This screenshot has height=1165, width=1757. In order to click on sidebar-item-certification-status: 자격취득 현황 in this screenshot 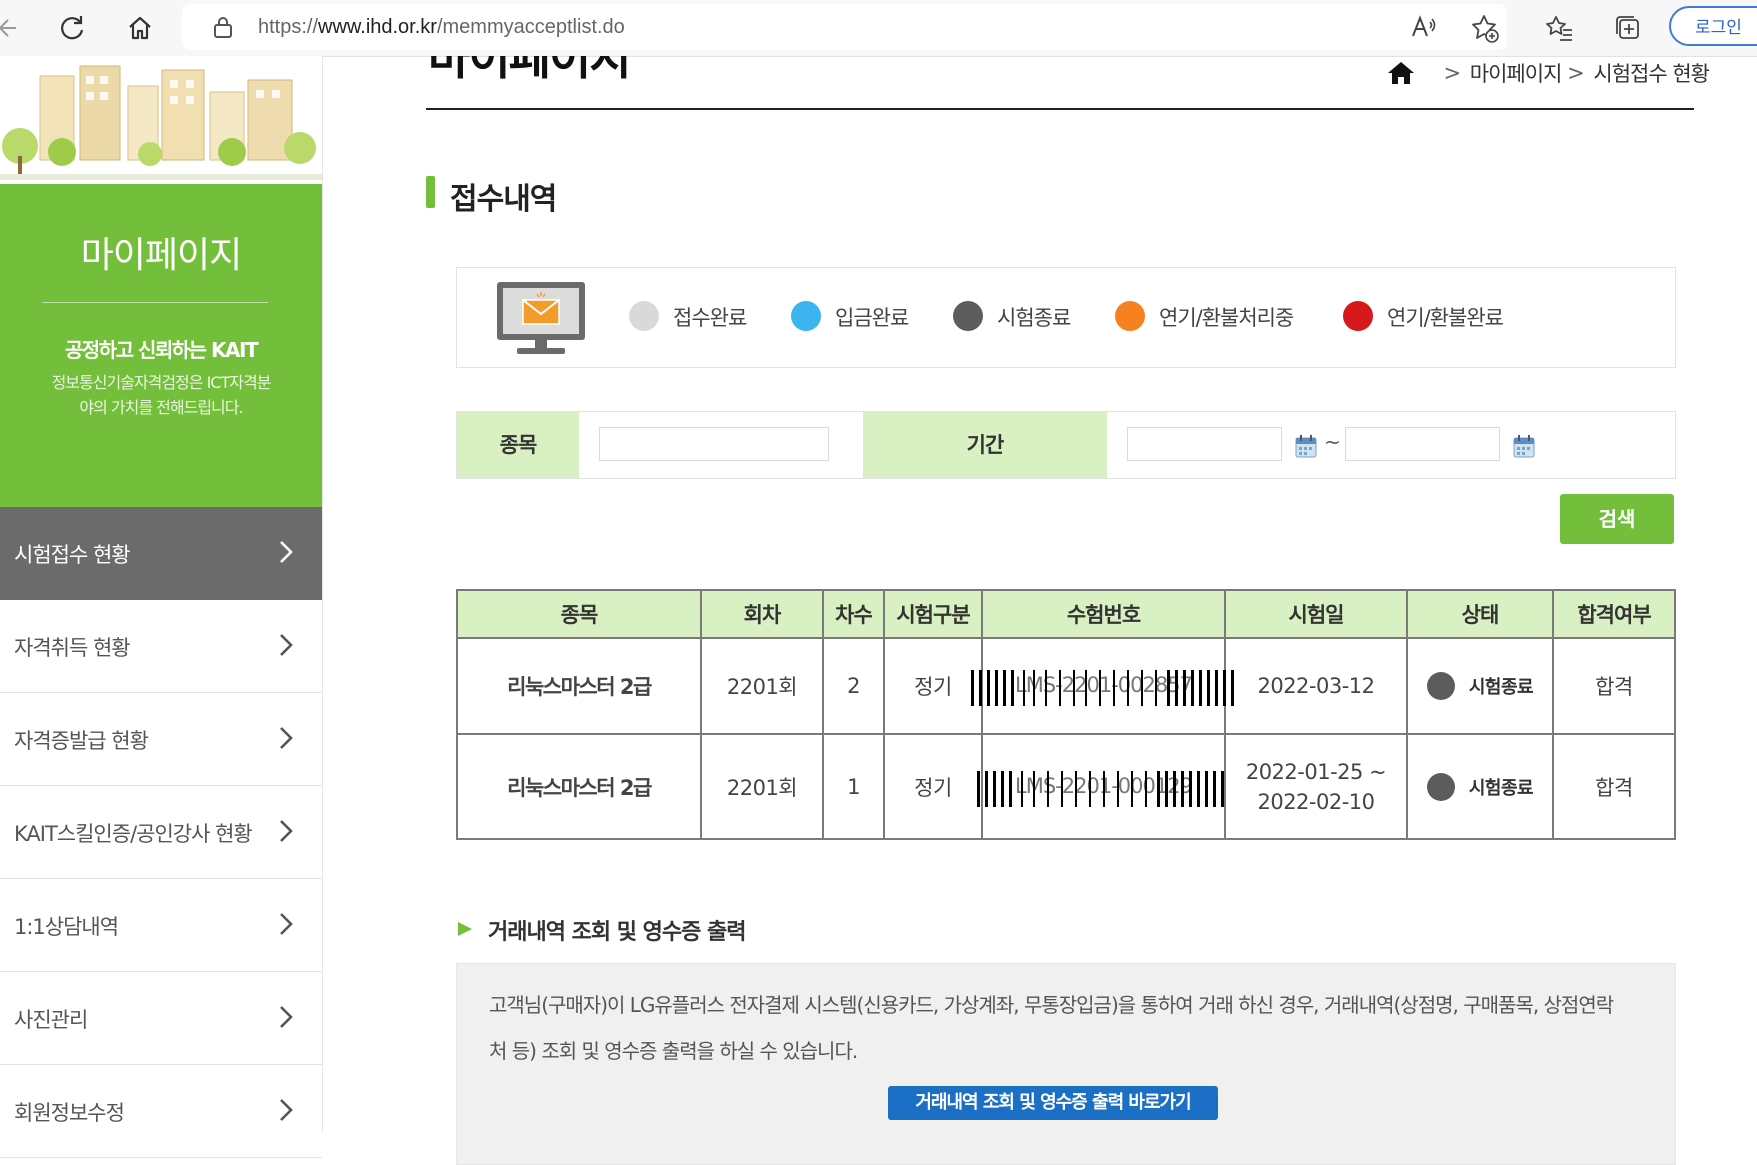, I will do `click(161, 646)`.